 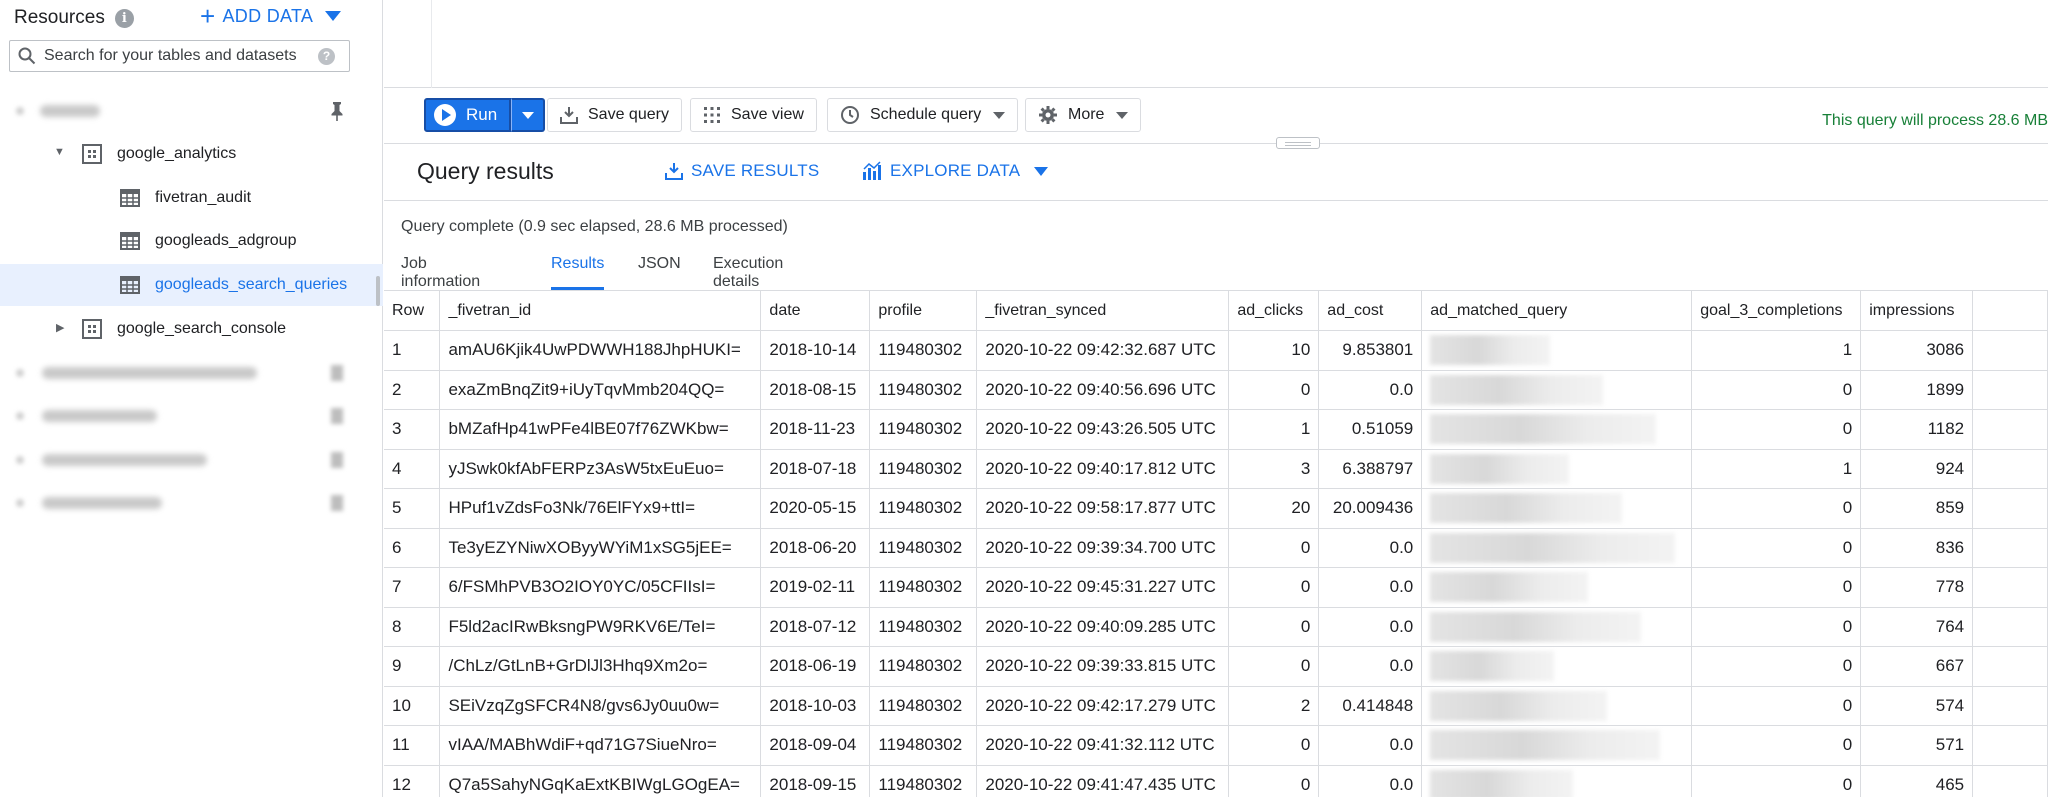 What do you see at coordinates (674, 171) in the screenshot?
I see `download-icon` at bounding box center [674, 171].